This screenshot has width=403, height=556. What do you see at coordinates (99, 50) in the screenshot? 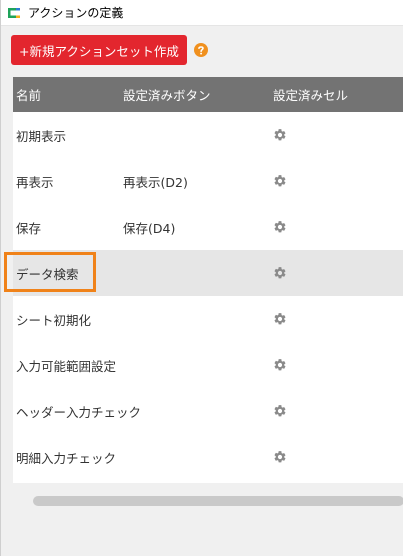
I see `new-action-set-button: +新規アクションセット作成` at bounding box center [99, 50].